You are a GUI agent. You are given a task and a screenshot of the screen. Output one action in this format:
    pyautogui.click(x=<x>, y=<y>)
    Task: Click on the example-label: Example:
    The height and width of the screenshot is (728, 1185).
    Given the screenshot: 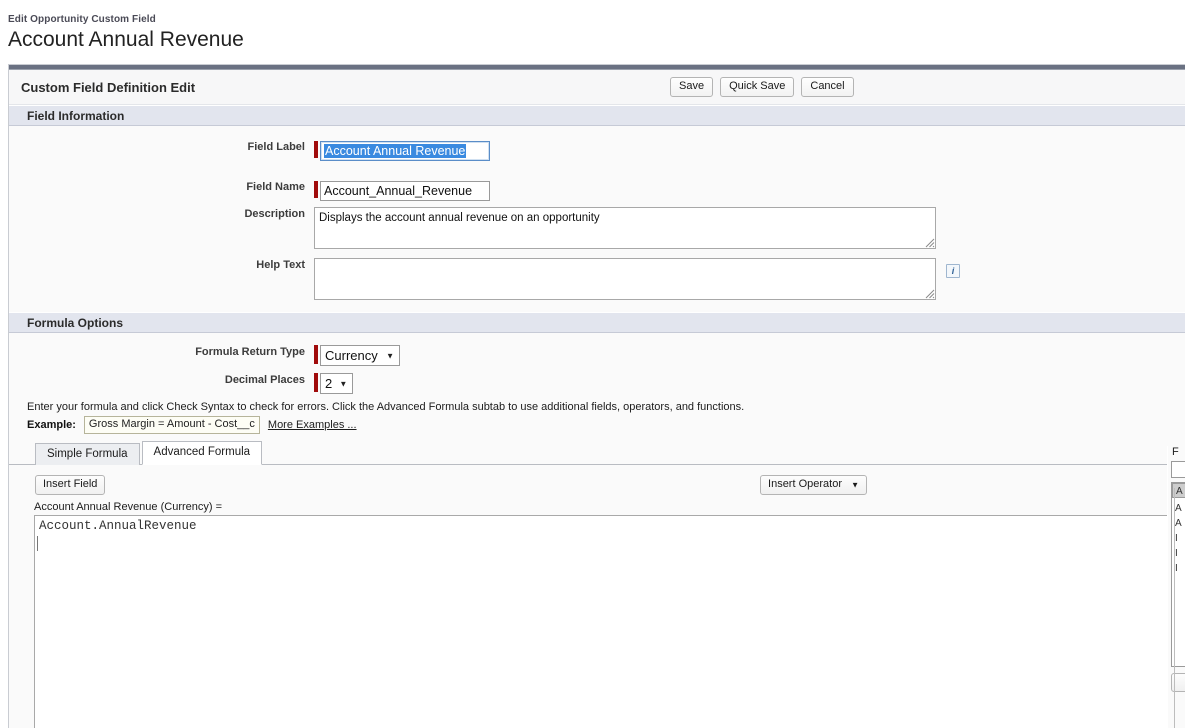 What is the action you would take?
    pyautogui.click(x=51, y=425)
    